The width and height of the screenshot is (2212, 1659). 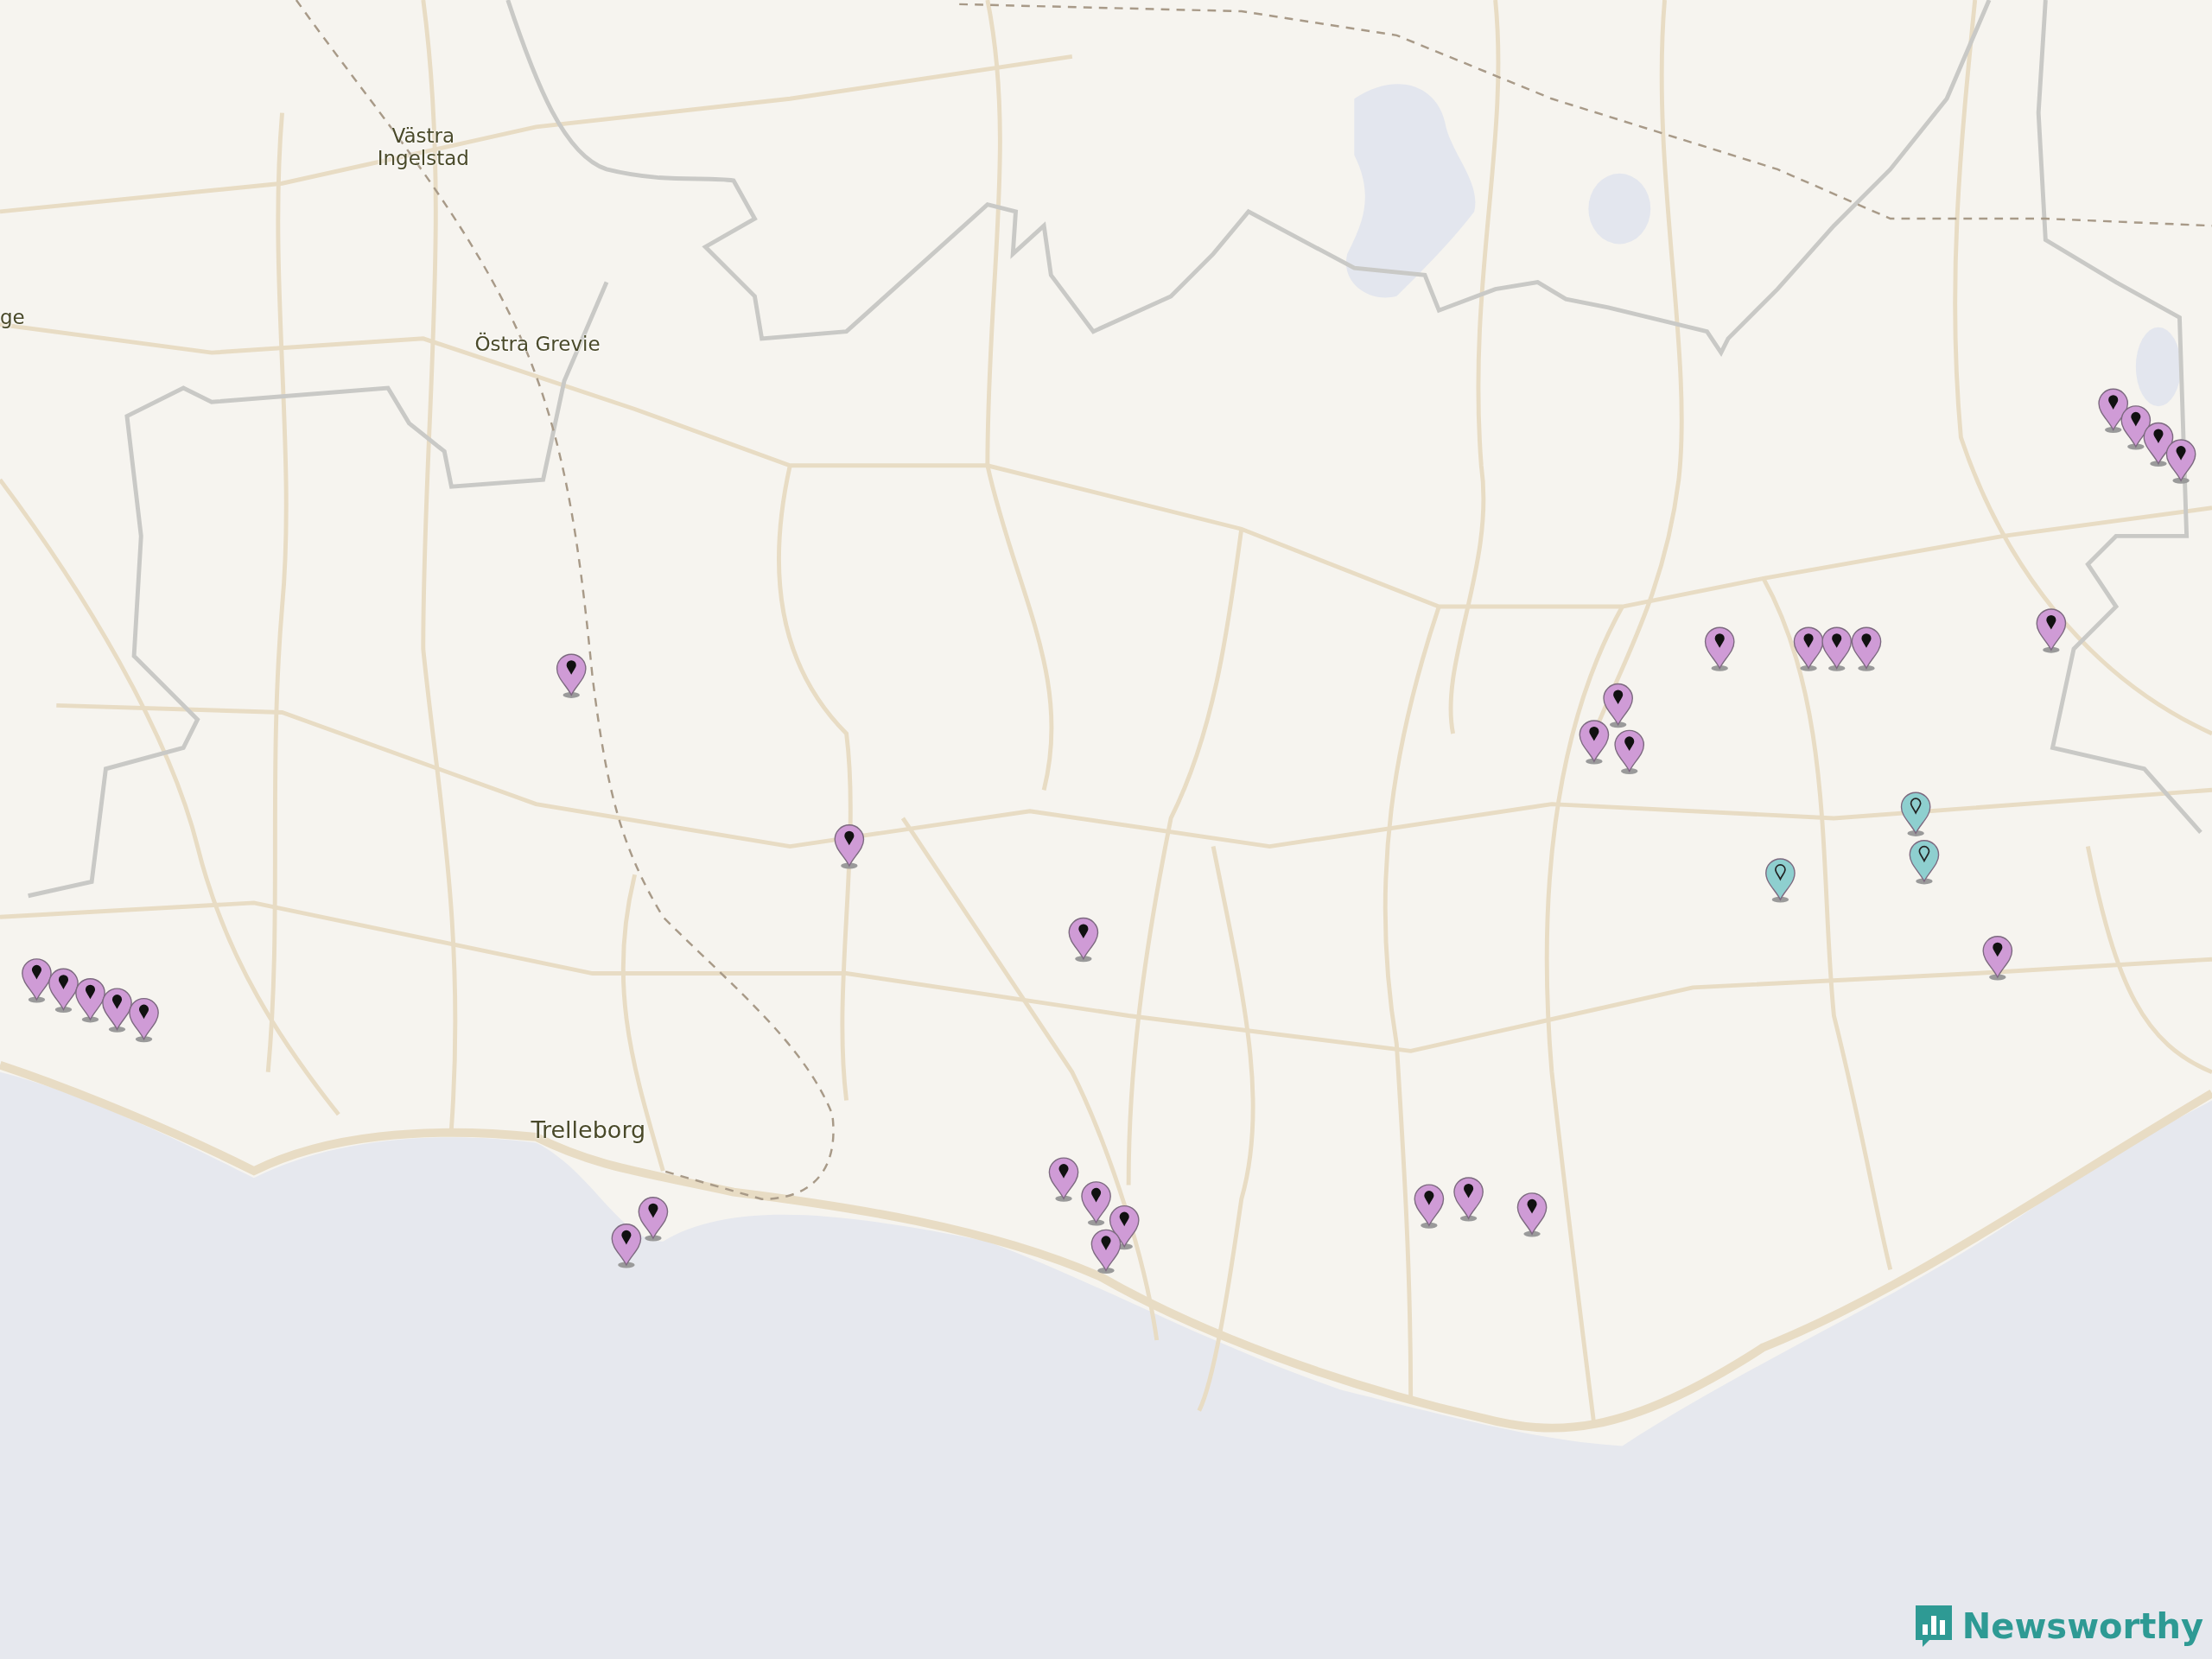 I want to click on place-label: Östra Grevie, so click(x=537, y=344).